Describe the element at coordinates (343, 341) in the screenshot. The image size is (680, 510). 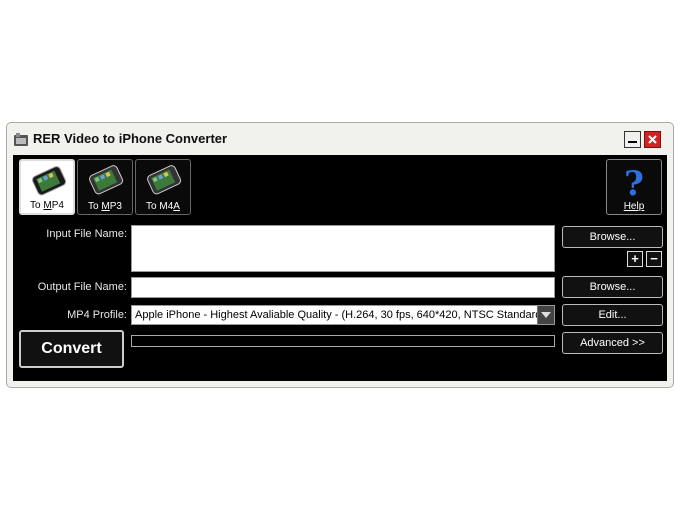
I see `progress-bar` at that location.